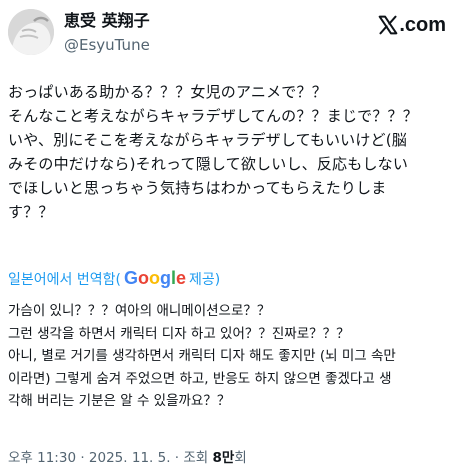  Describe the element at coordinates (197, 188) in the screenshot. I see `tweet-line: でほしいと思っちゃう気持ちはわかってもらえたりしま` at that location.